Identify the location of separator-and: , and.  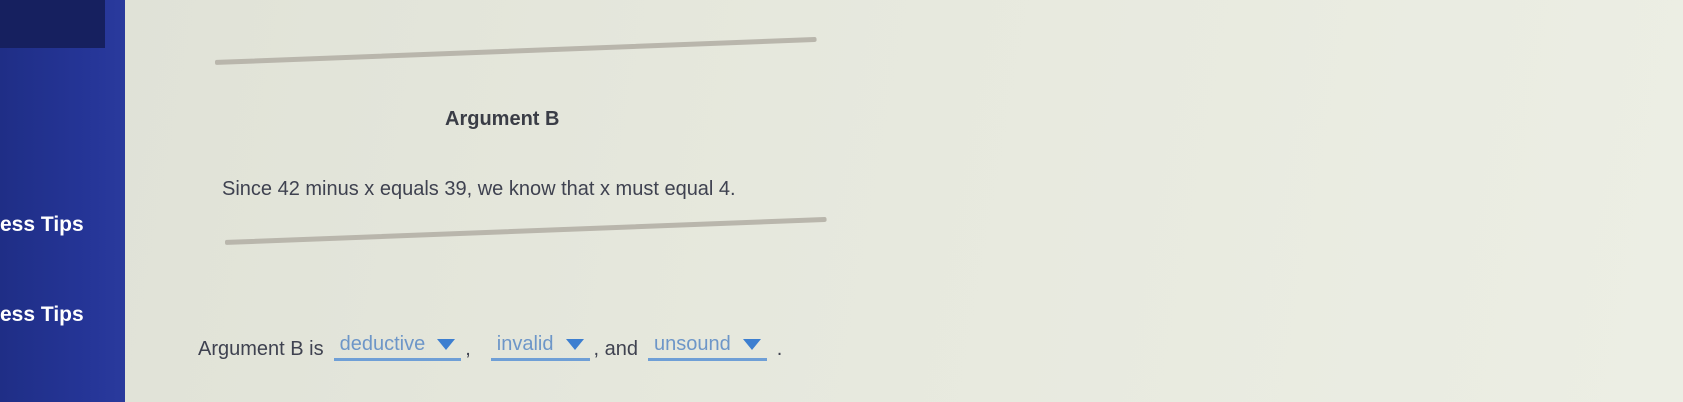
(615, 349).